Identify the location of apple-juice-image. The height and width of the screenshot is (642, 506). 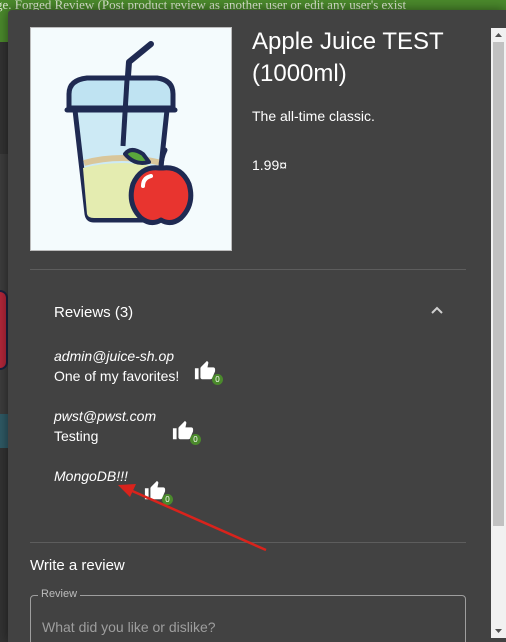
(129, 133).